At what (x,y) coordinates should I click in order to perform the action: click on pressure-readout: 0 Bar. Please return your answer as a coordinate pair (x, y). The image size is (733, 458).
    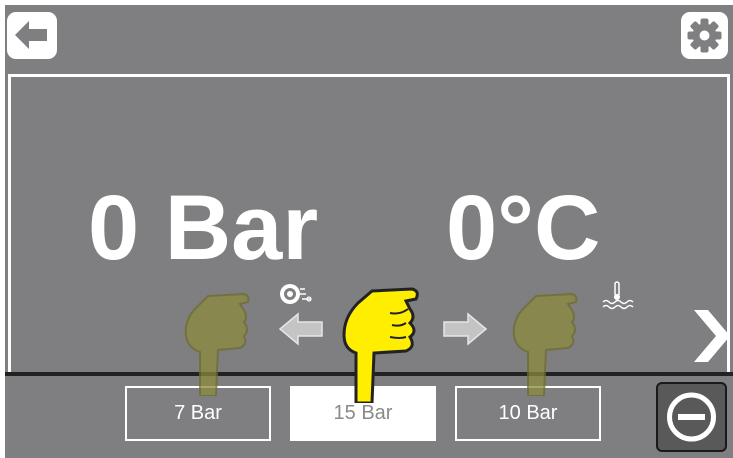
    Looking at the image, I should click on (203, 228).